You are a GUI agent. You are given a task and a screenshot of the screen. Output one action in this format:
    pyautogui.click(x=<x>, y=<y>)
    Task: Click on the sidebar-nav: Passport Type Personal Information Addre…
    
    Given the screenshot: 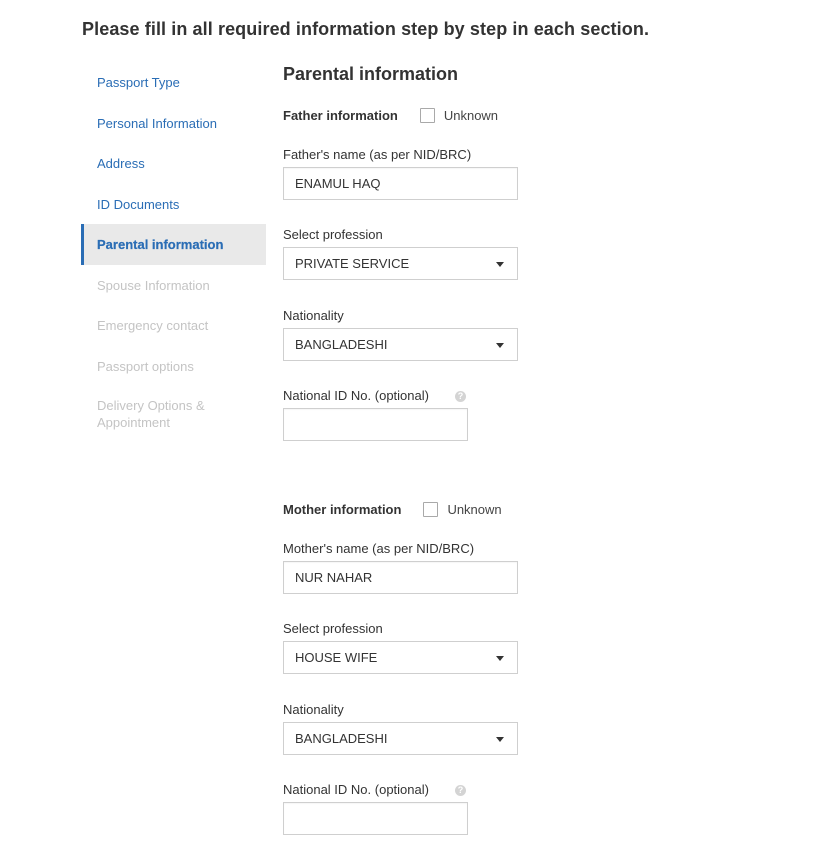 What is the action you would take?
    pyautogui.click(x=173, y=246)
    